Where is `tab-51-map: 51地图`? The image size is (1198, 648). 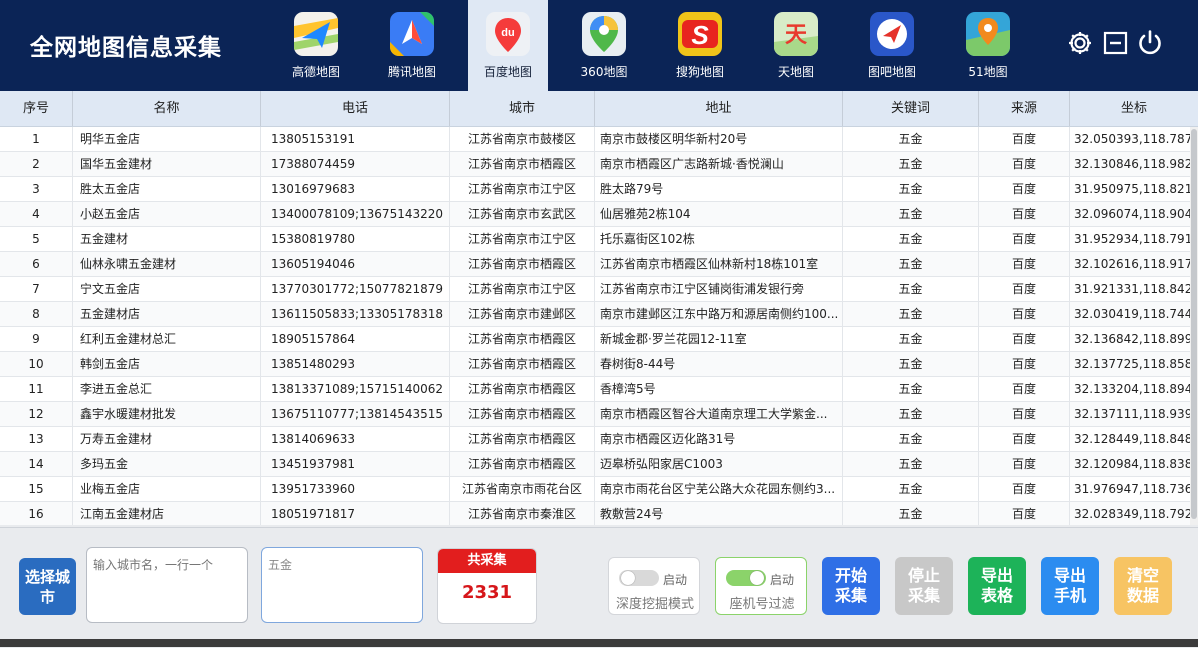 tab-51-map: 51地图 is located at coordinates (988, 45).